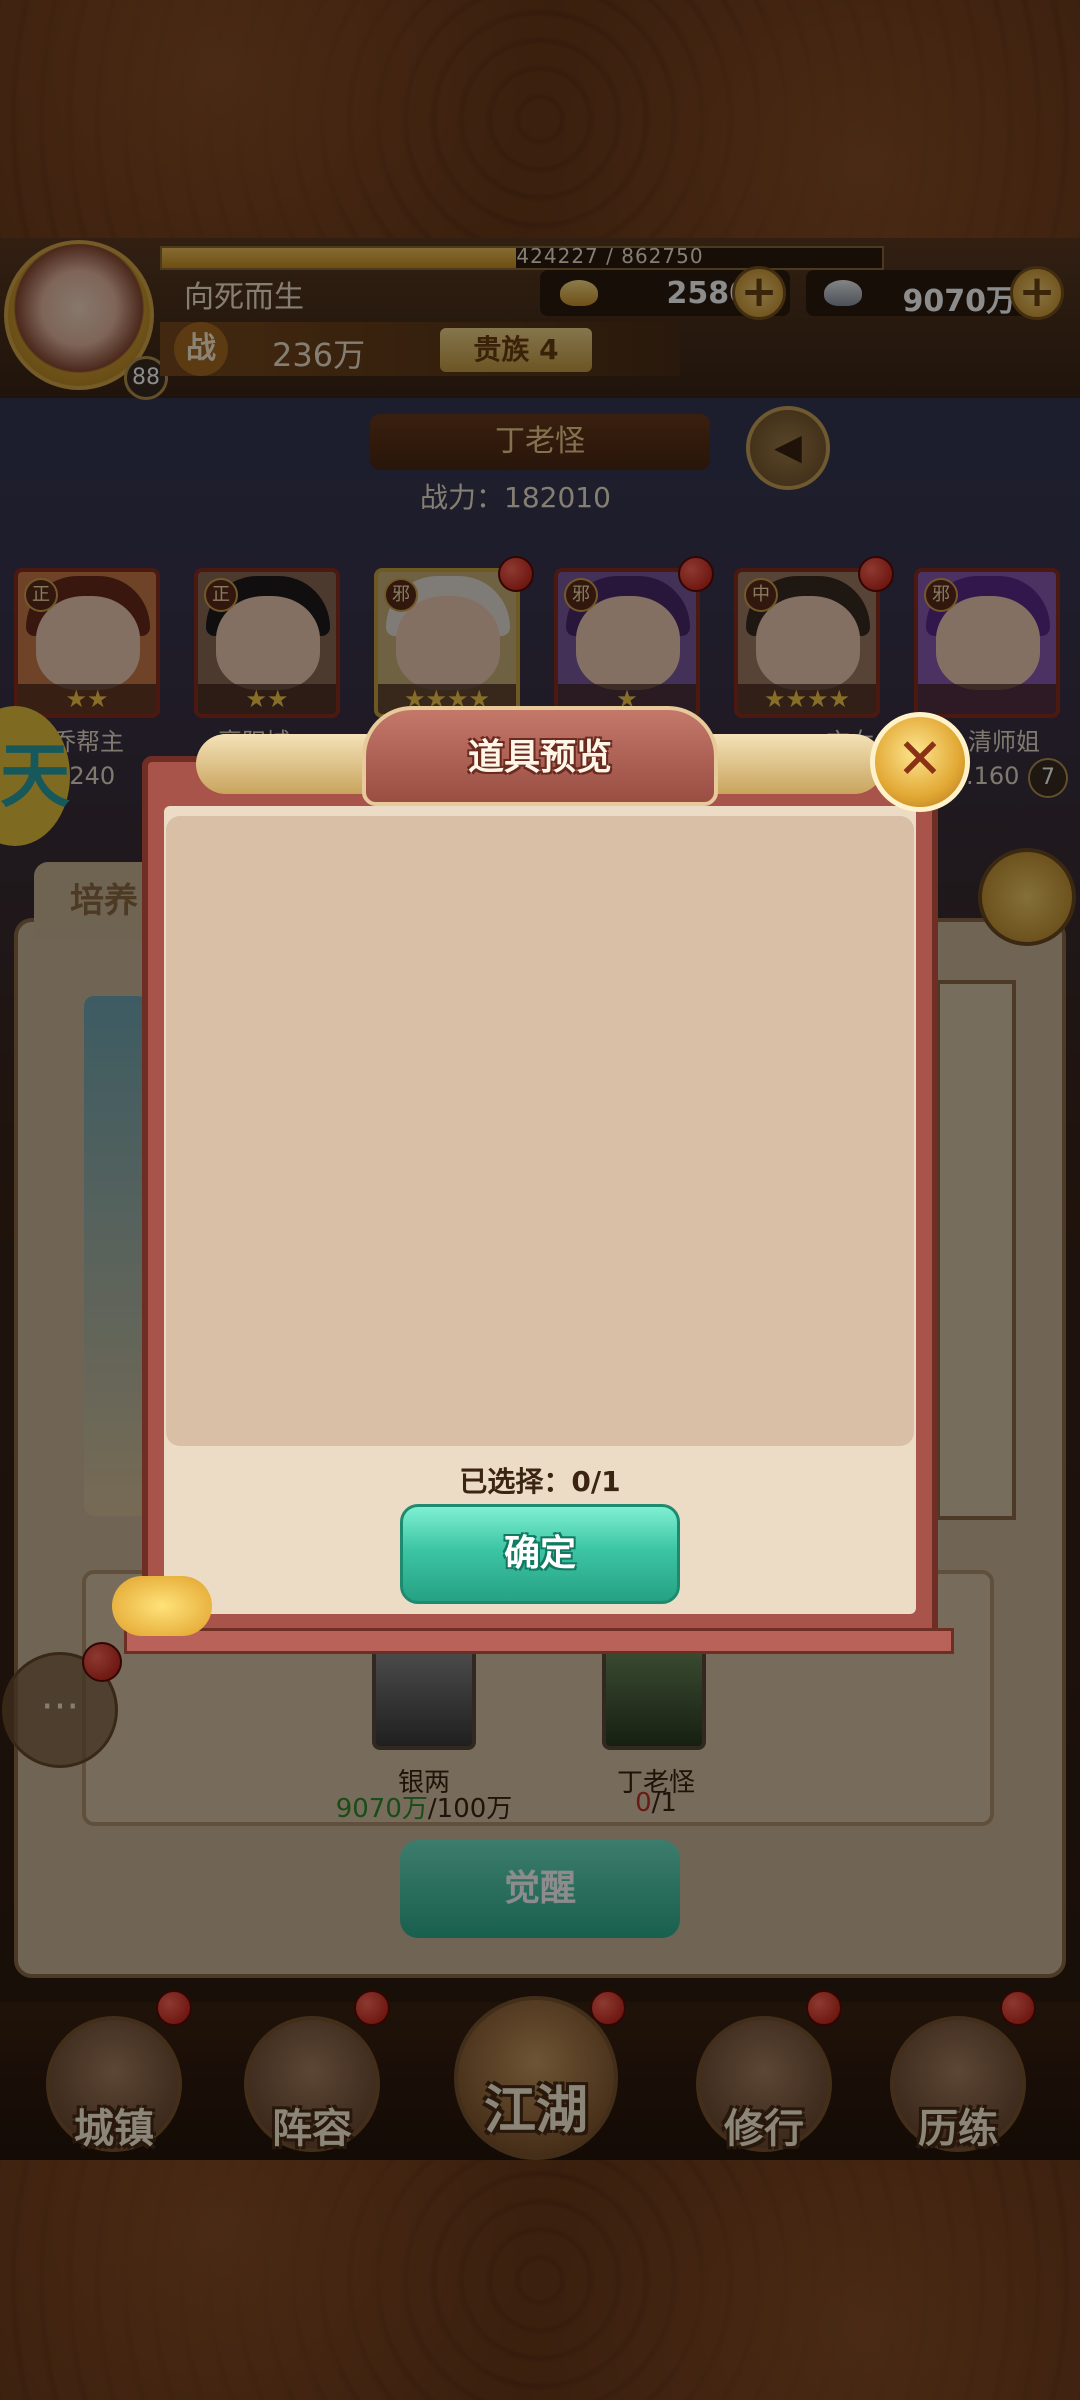  Describe the element at coordinates (162, 1606) in the screenshot. I see `cloud-ornament-icon` at that location.